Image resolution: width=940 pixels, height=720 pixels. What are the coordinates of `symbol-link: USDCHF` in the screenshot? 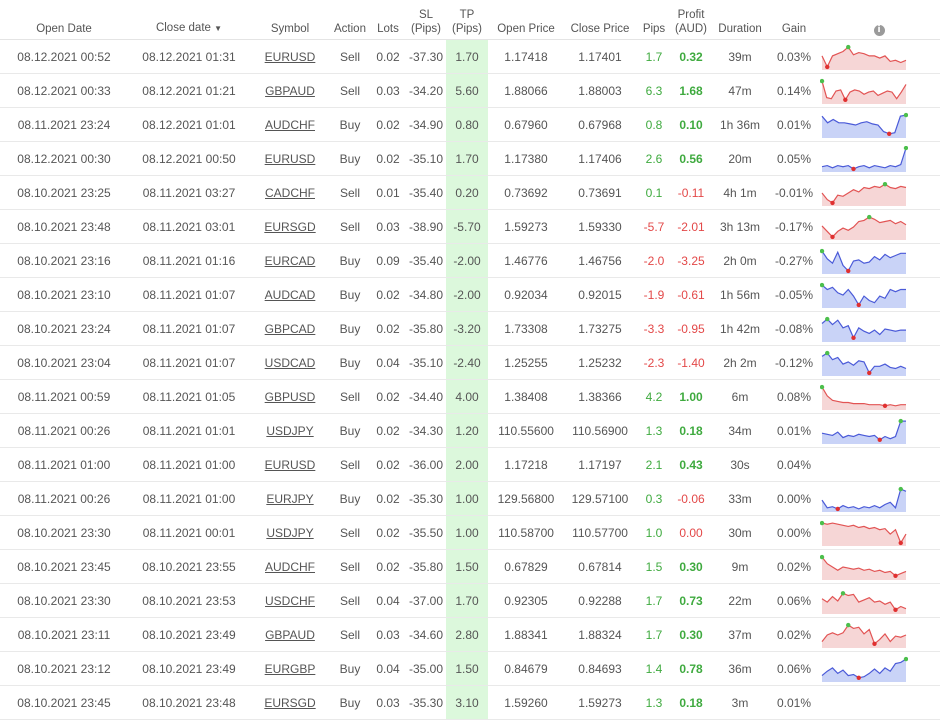 It's located at (290, 601).